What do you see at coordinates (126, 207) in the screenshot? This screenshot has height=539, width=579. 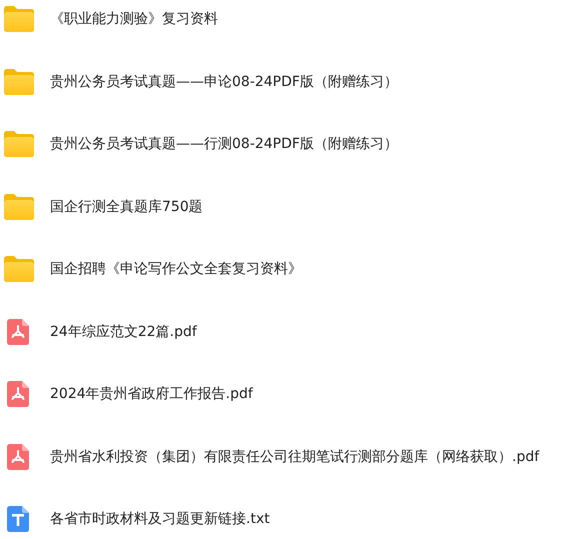 I see `file-name: 国企行测全真题库750题` at bounding box center [126, 207].